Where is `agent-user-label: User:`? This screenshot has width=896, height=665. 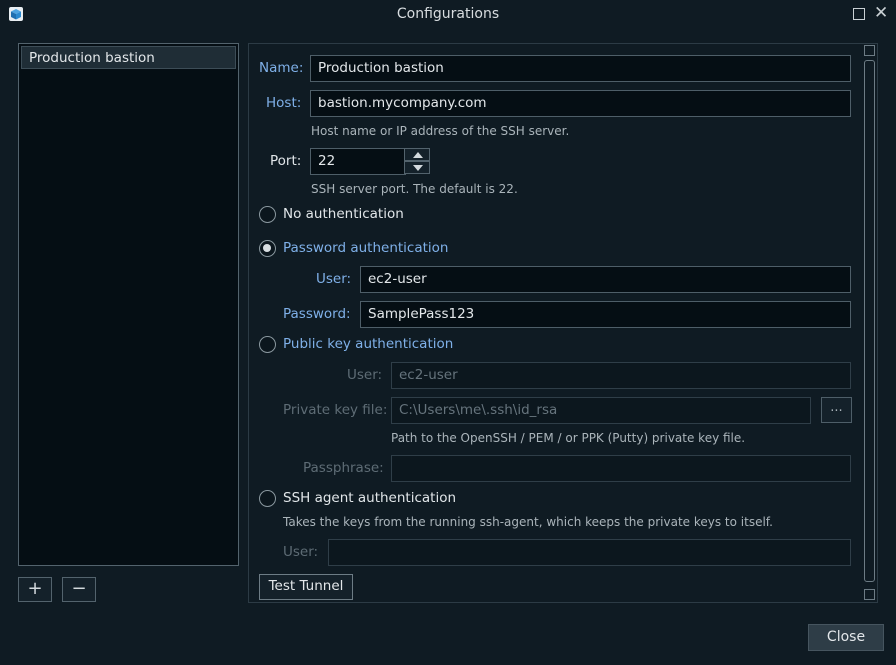
agent-user-label: User: is located at coordinates (301, 552).